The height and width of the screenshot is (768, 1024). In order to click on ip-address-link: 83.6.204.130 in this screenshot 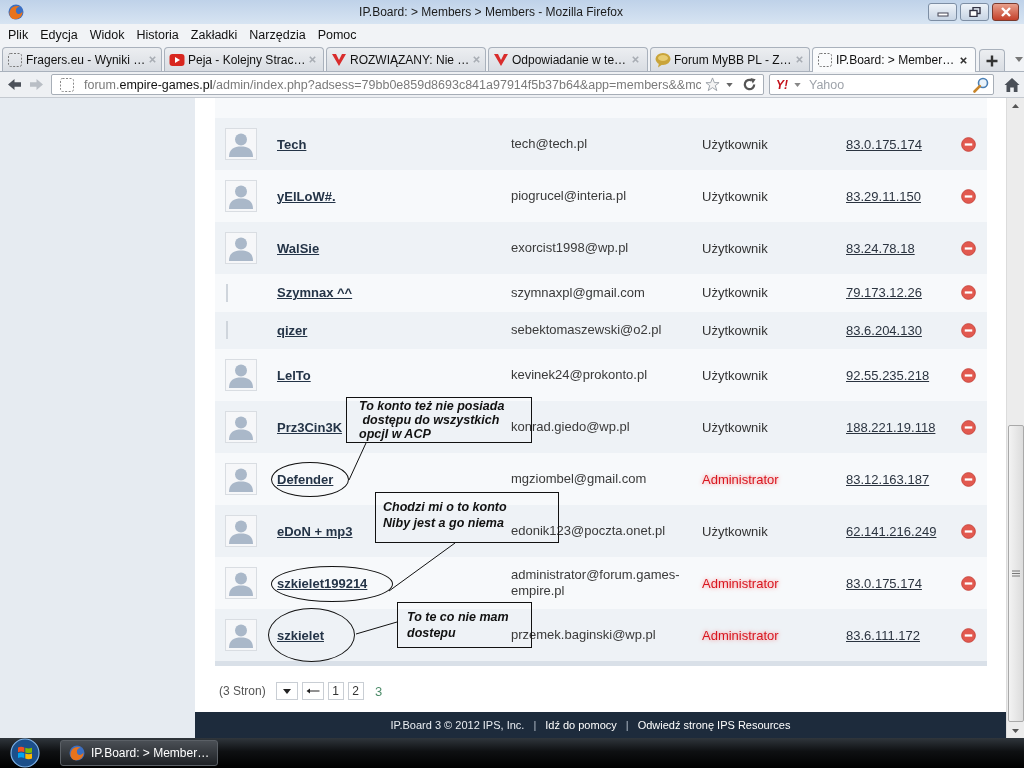, I will do `click(884, 330)`.